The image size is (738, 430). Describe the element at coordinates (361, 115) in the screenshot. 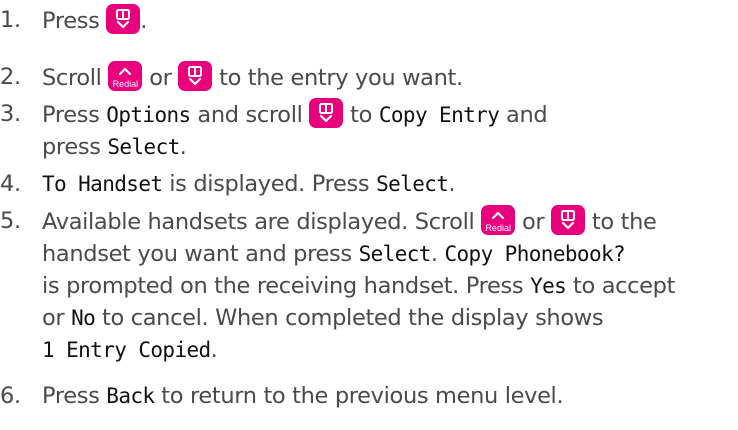

I see `text-run: to` at that location.